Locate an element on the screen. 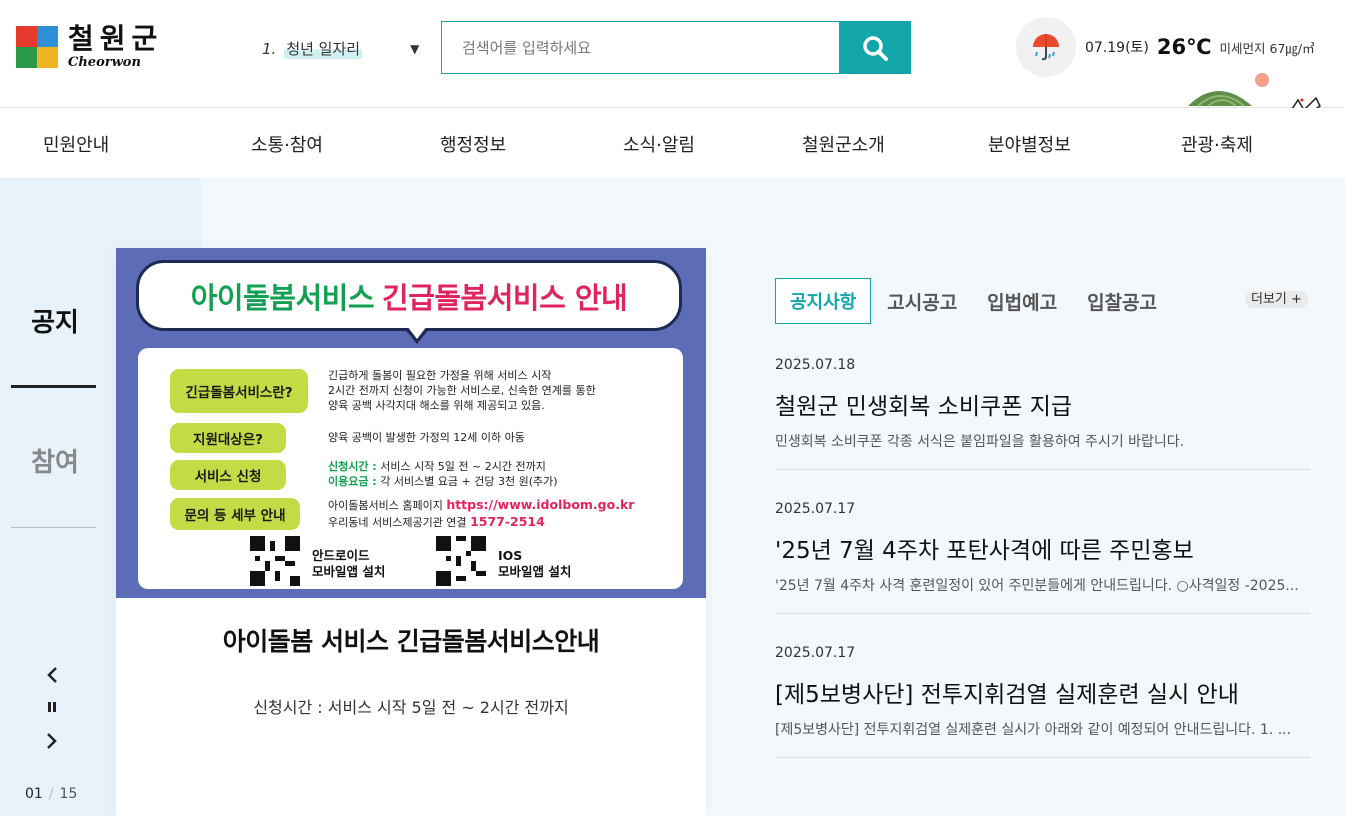  poster-row-label: 긴급돌봄서비스란? is located at coordinates (239, 391).